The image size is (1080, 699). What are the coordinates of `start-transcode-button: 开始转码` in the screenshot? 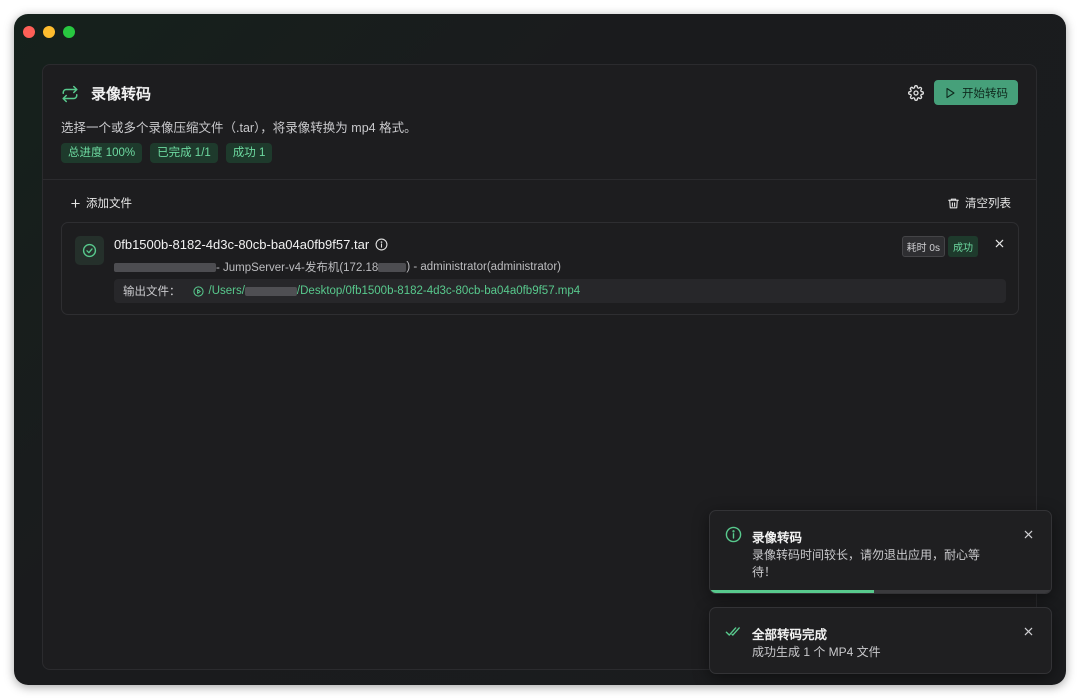 It's located at (976, 92).